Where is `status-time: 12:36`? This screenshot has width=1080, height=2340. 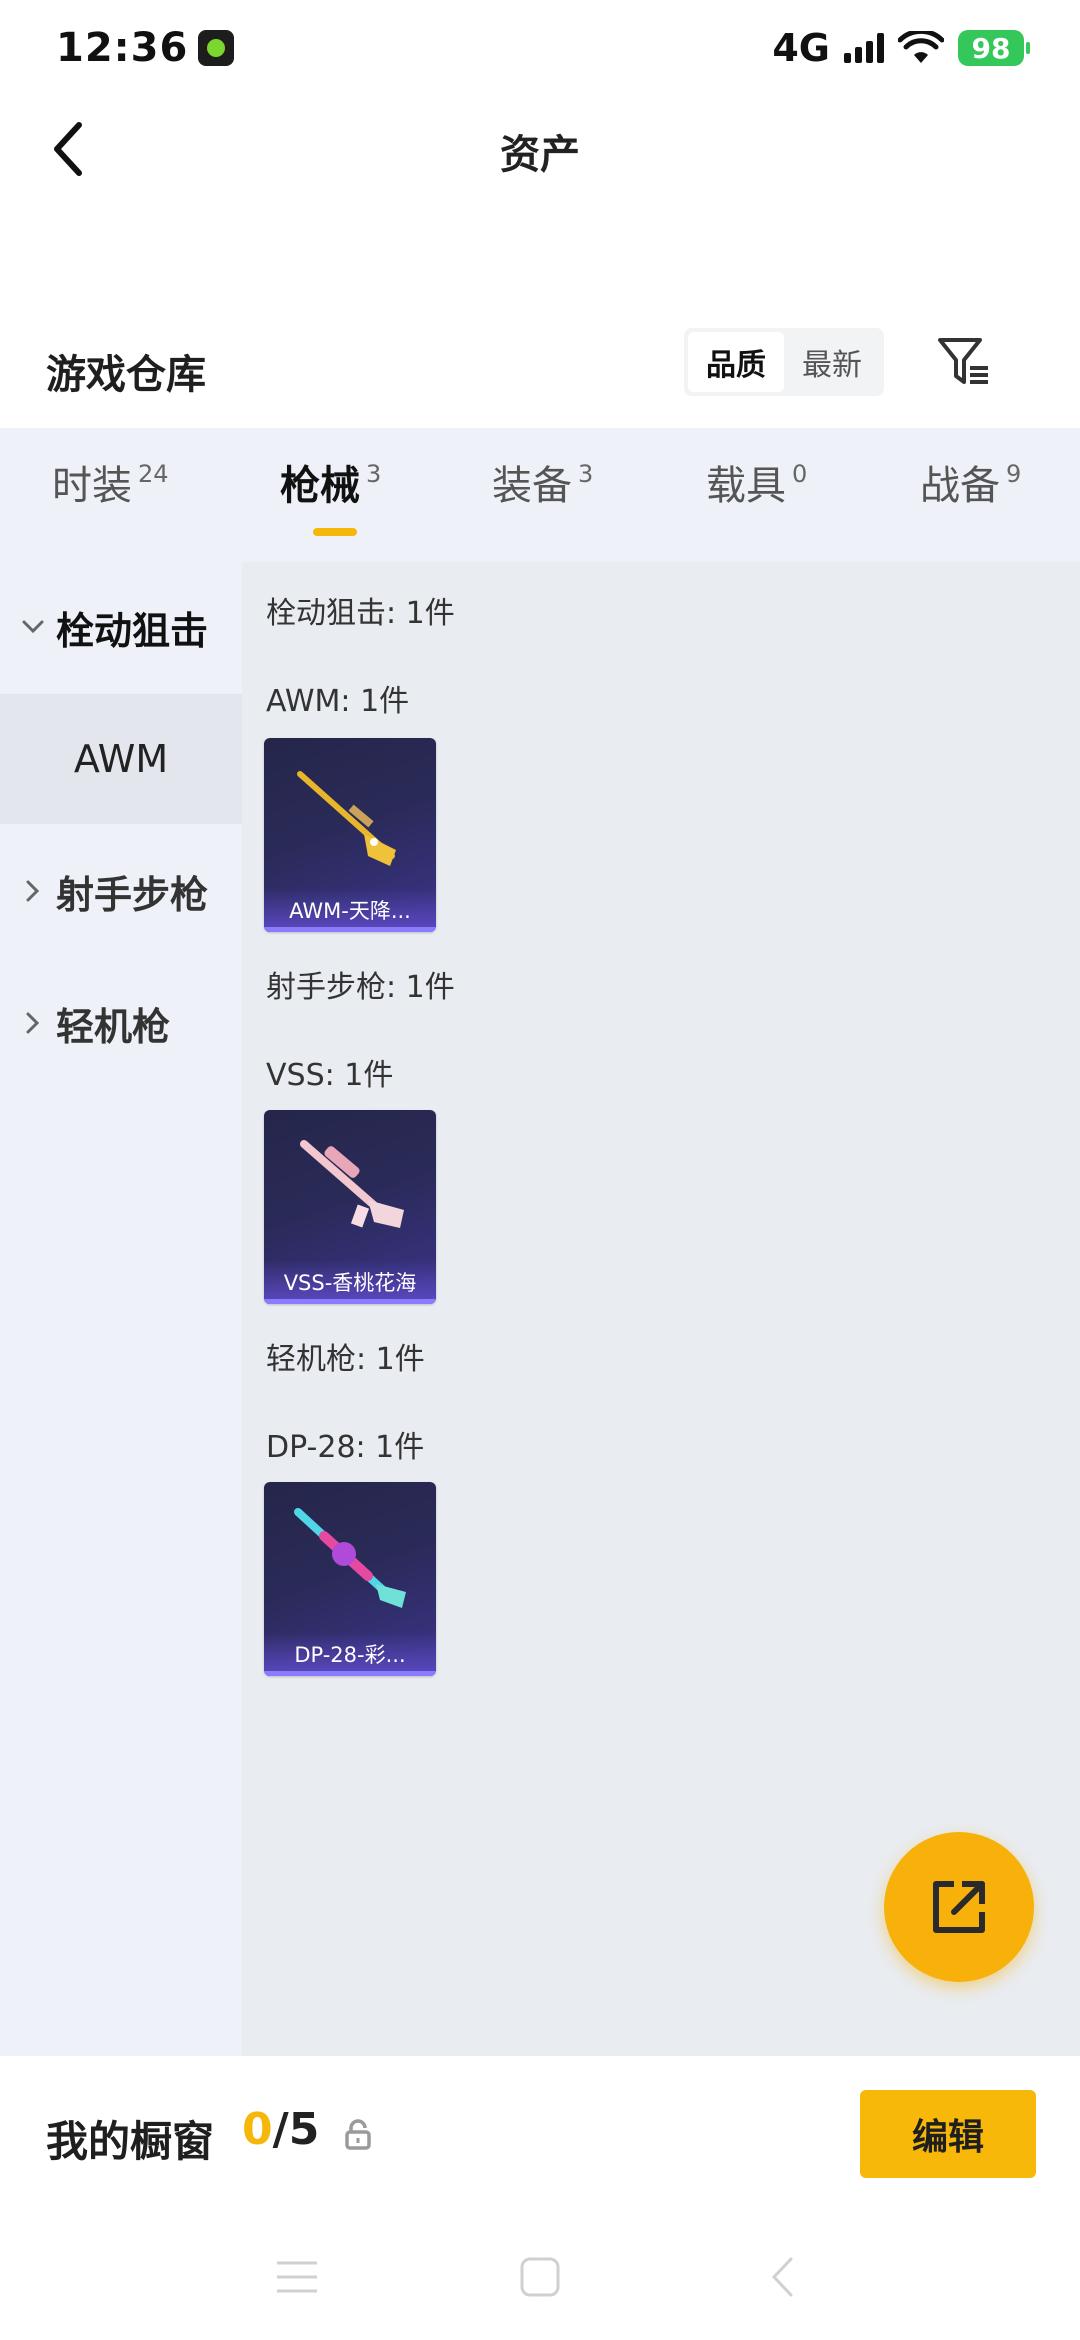 status-time: 12:36 is located at coordinates (122, 48).